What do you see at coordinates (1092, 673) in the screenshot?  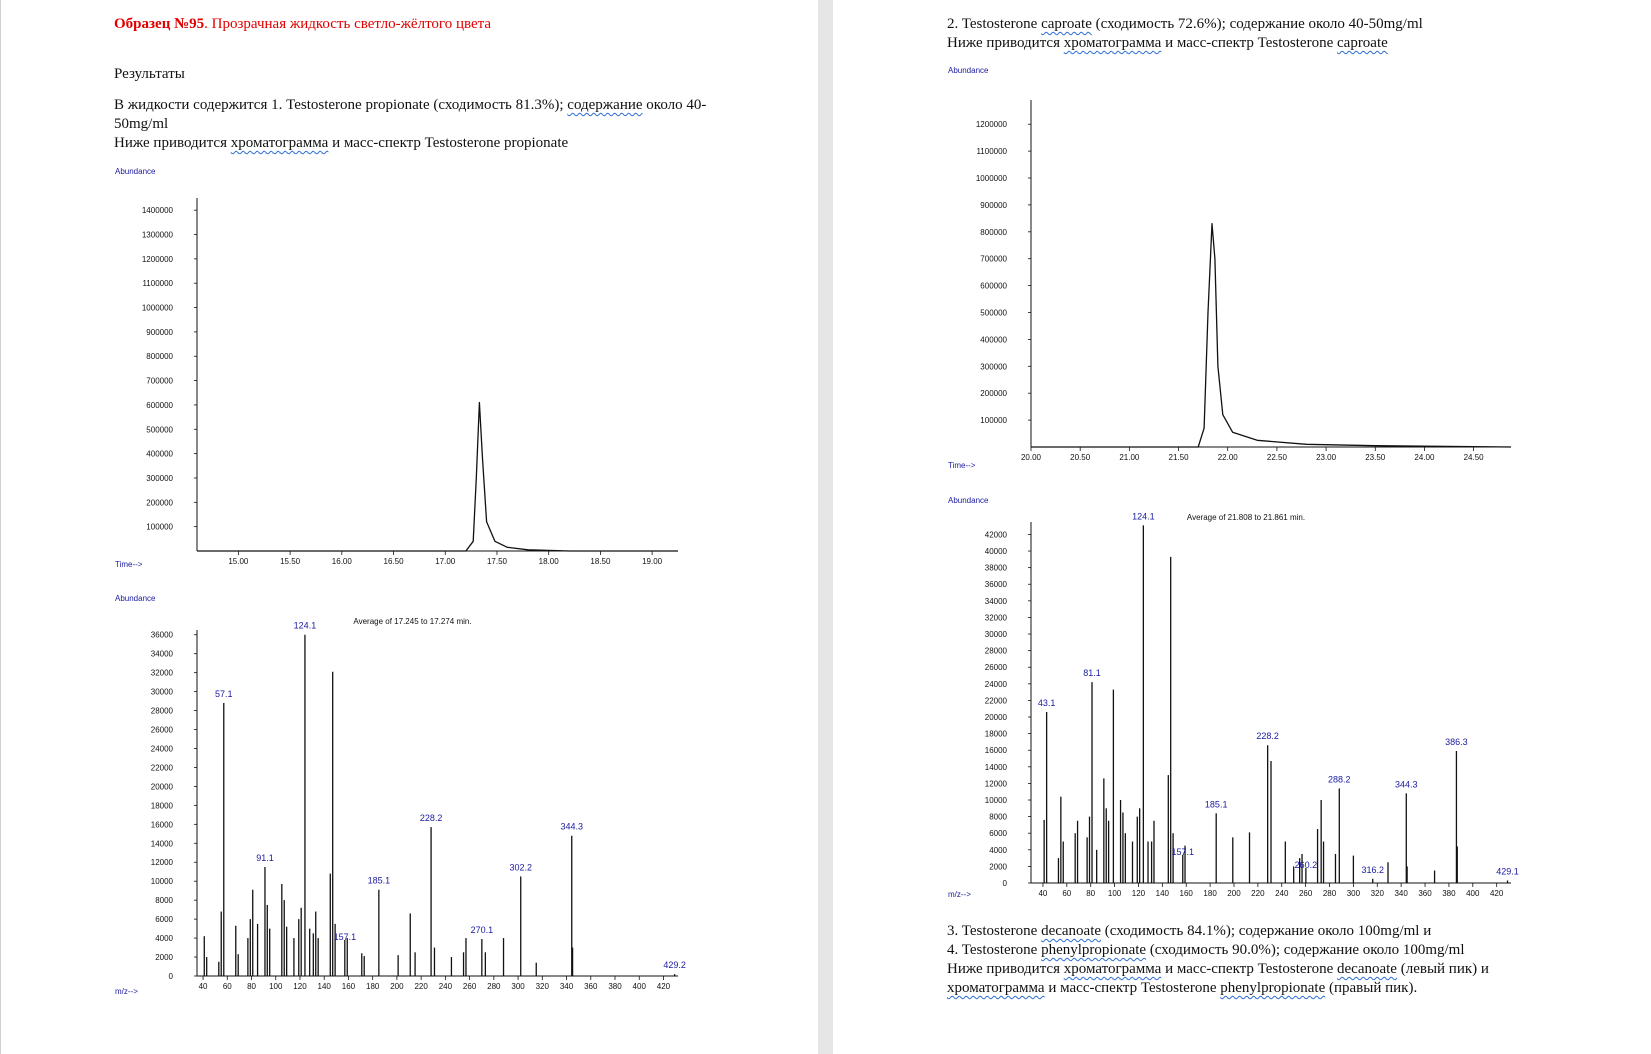 I see `peak-label: 81.1` at bounding box center [1092, 673].